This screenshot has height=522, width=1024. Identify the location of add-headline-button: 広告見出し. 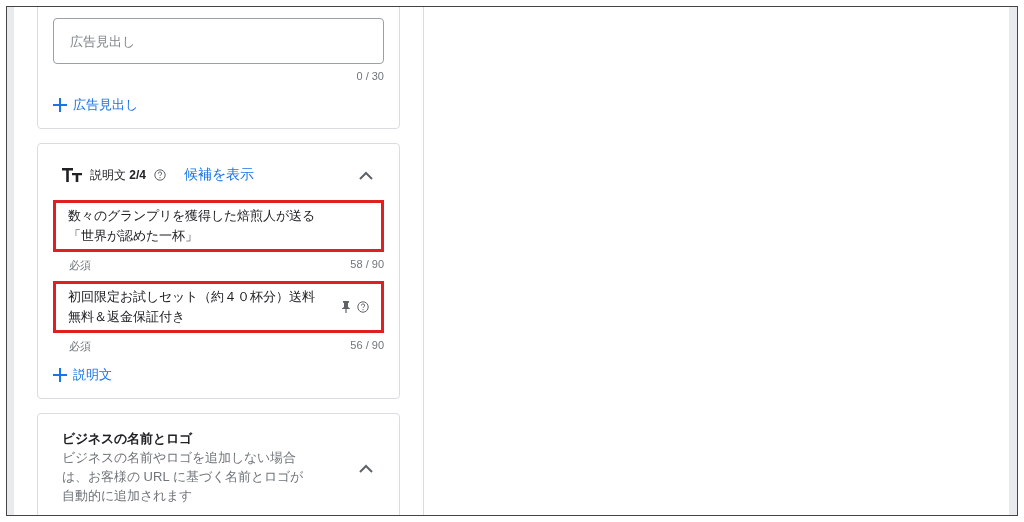
(95, 105).